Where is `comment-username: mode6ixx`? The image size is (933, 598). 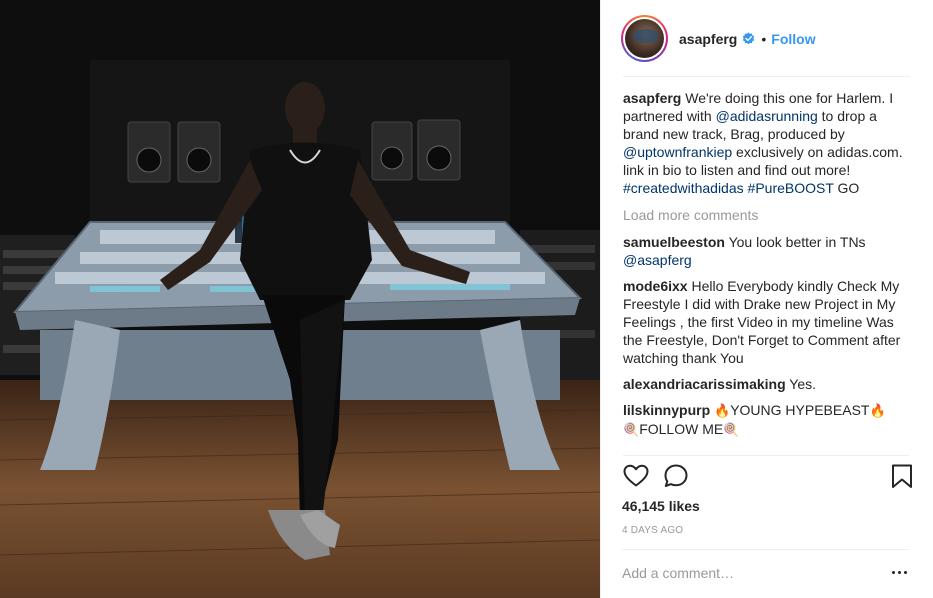 comment-username: mode6ixx is located at coordinates (655, 286).